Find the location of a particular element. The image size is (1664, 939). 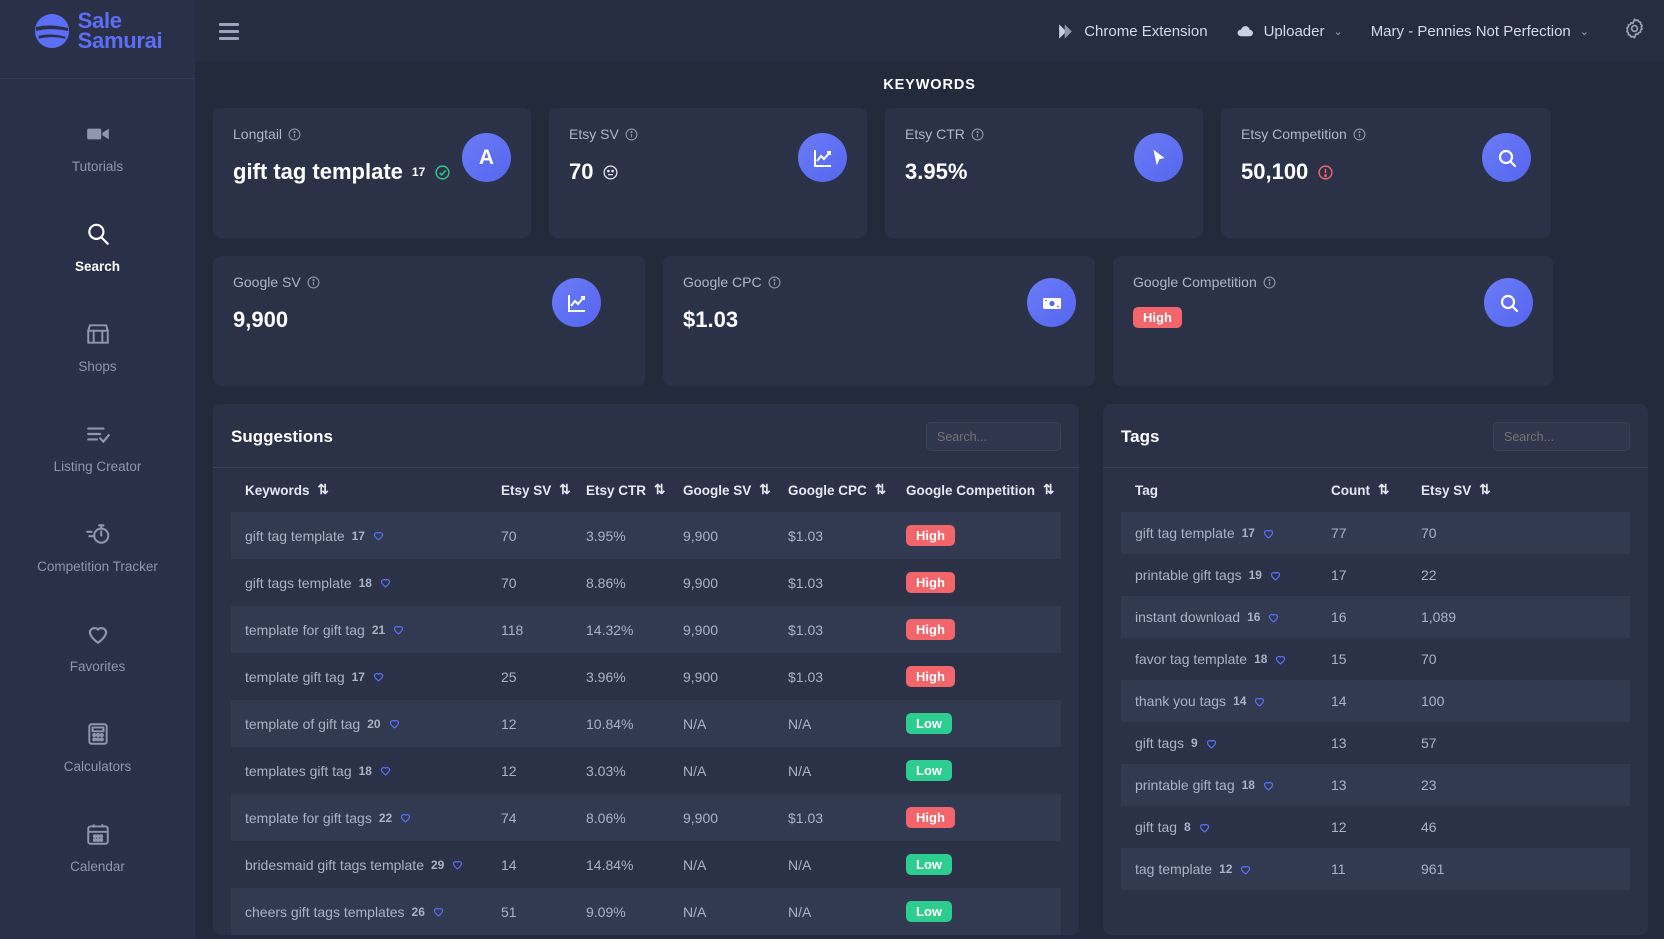

cell-keyword: template for gift tags 22 is located at coordinates (366, 817).